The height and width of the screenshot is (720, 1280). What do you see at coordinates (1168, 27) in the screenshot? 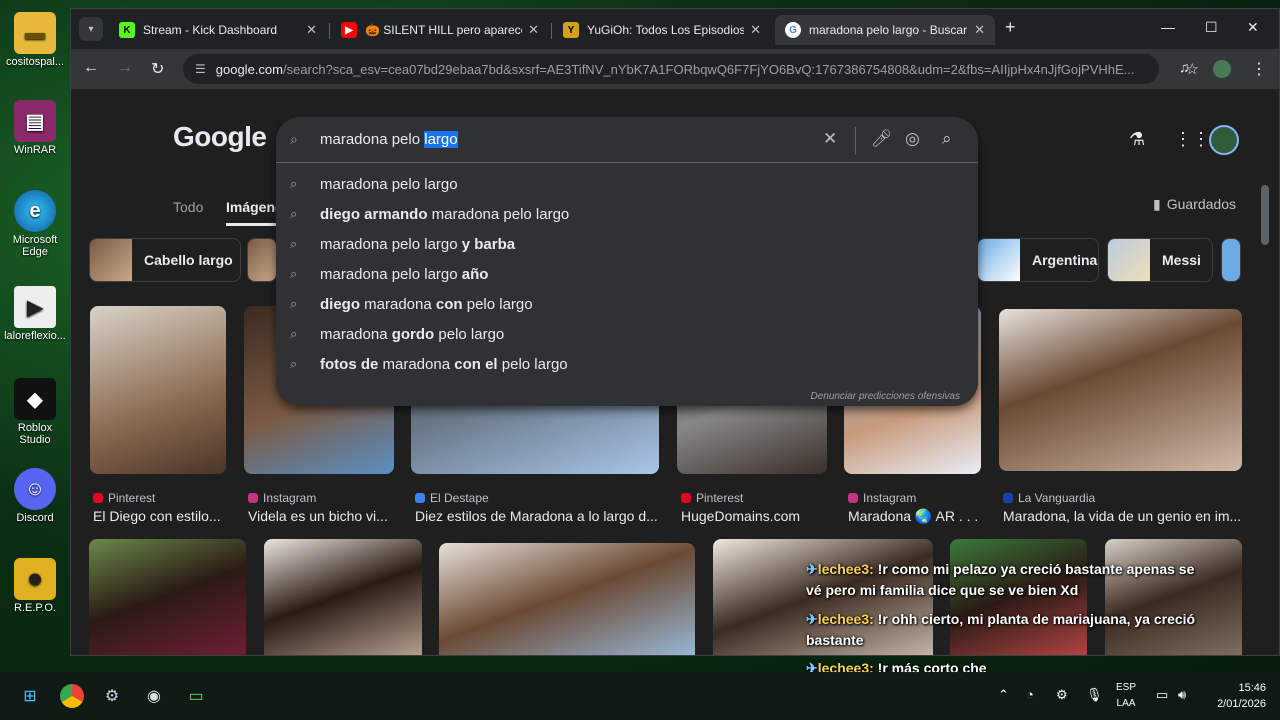
I see `minimize-button: —` at bounding box center [1168, 27].